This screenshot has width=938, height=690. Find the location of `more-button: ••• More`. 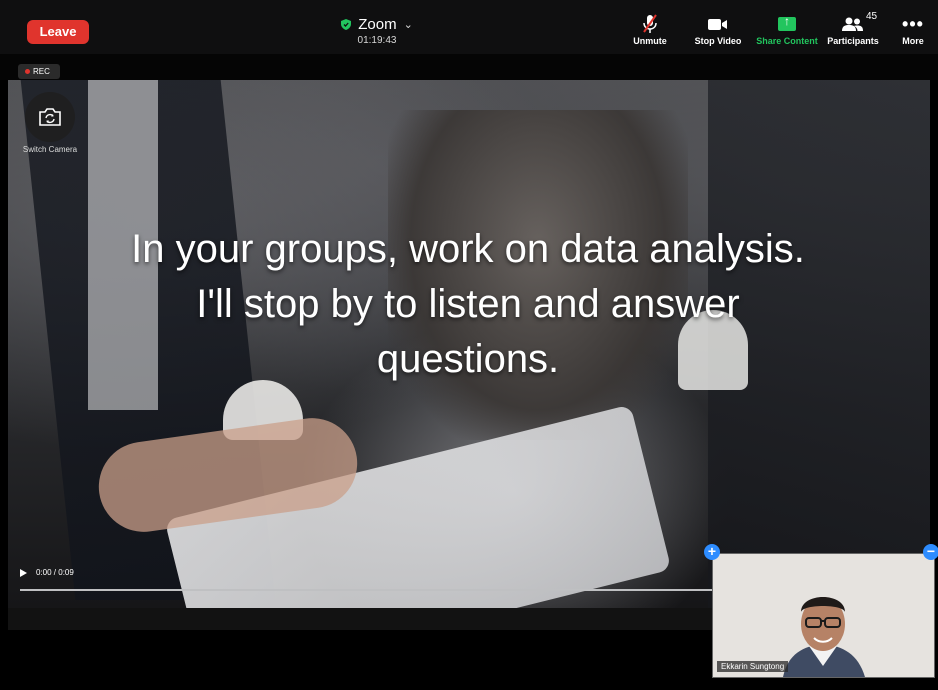

more-button: ••• More is located at coordinates (913, 30).